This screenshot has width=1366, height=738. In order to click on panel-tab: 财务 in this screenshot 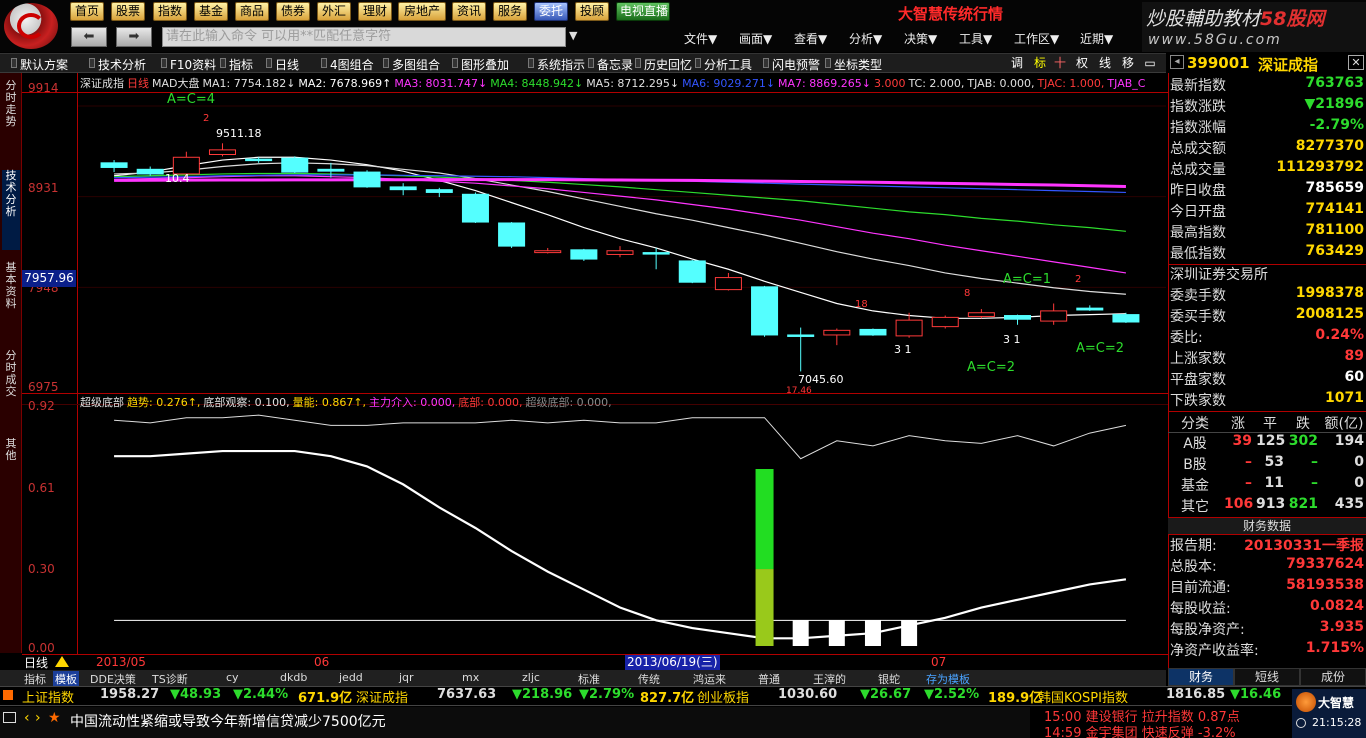, I will do `click(1201, 677)`.